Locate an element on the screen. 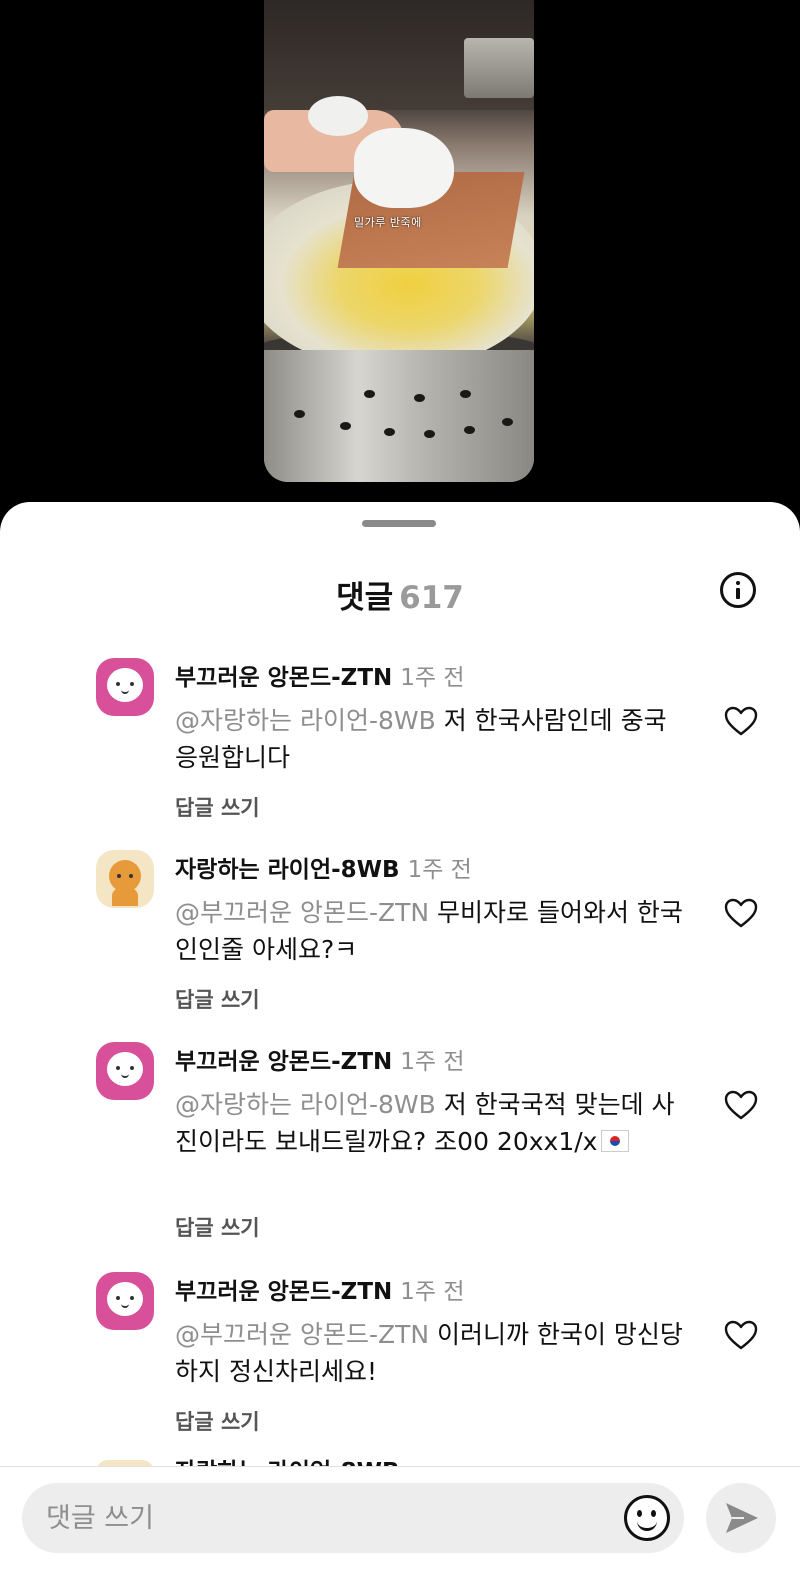 The height and width of the screenshot is (1573, 800). comments-count: 617 is located at coordinates (431, 598).